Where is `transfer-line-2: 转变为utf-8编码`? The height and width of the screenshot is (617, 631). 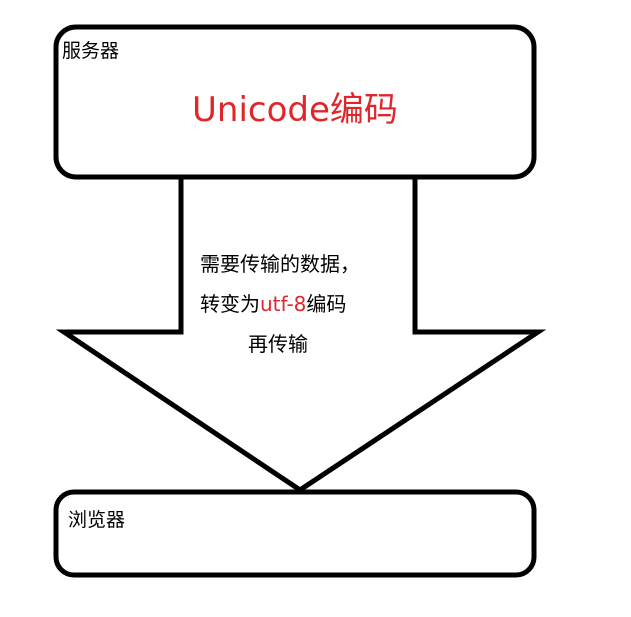 transfer-line-2: 转变为utf-8编码 is located at coordinates (300, 304).